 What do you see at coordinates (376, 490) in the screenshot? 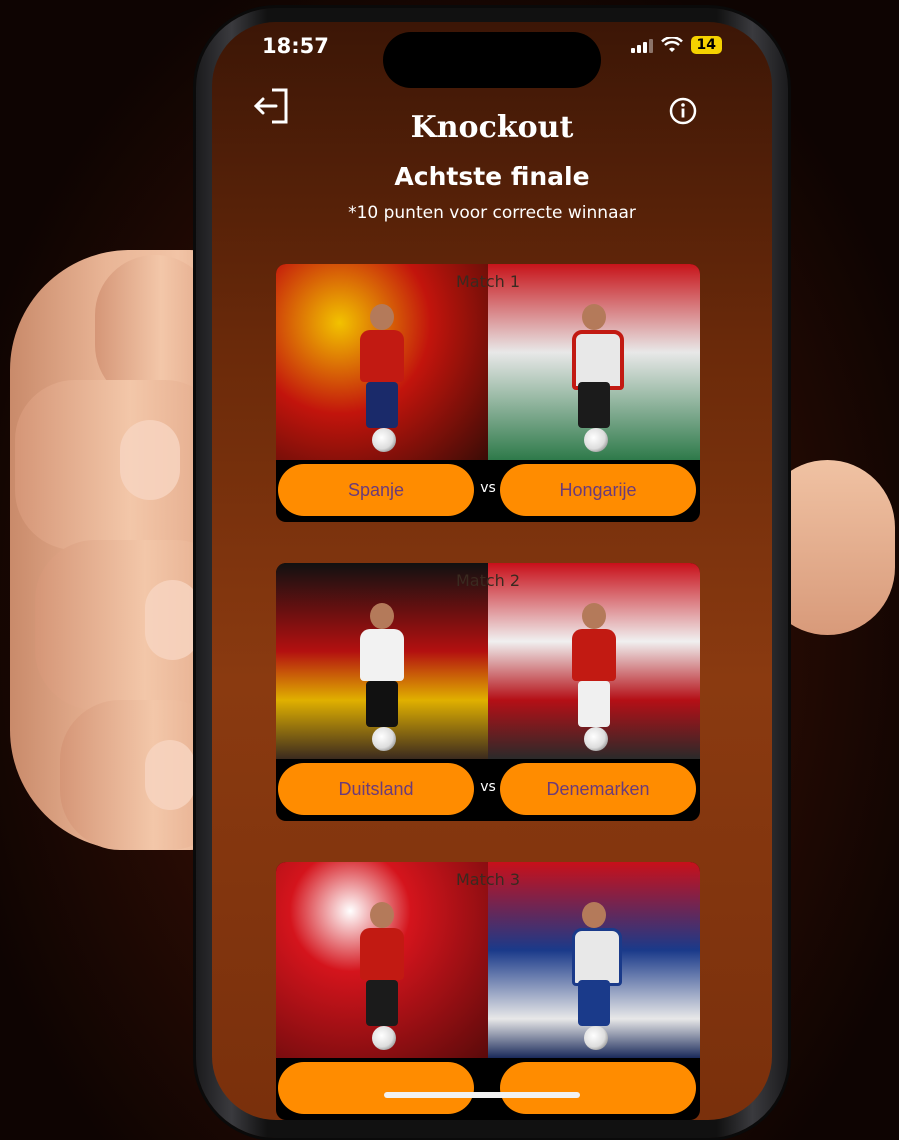
I see `pick-home-team-button: Spanje` at bounding box center [376, 490].